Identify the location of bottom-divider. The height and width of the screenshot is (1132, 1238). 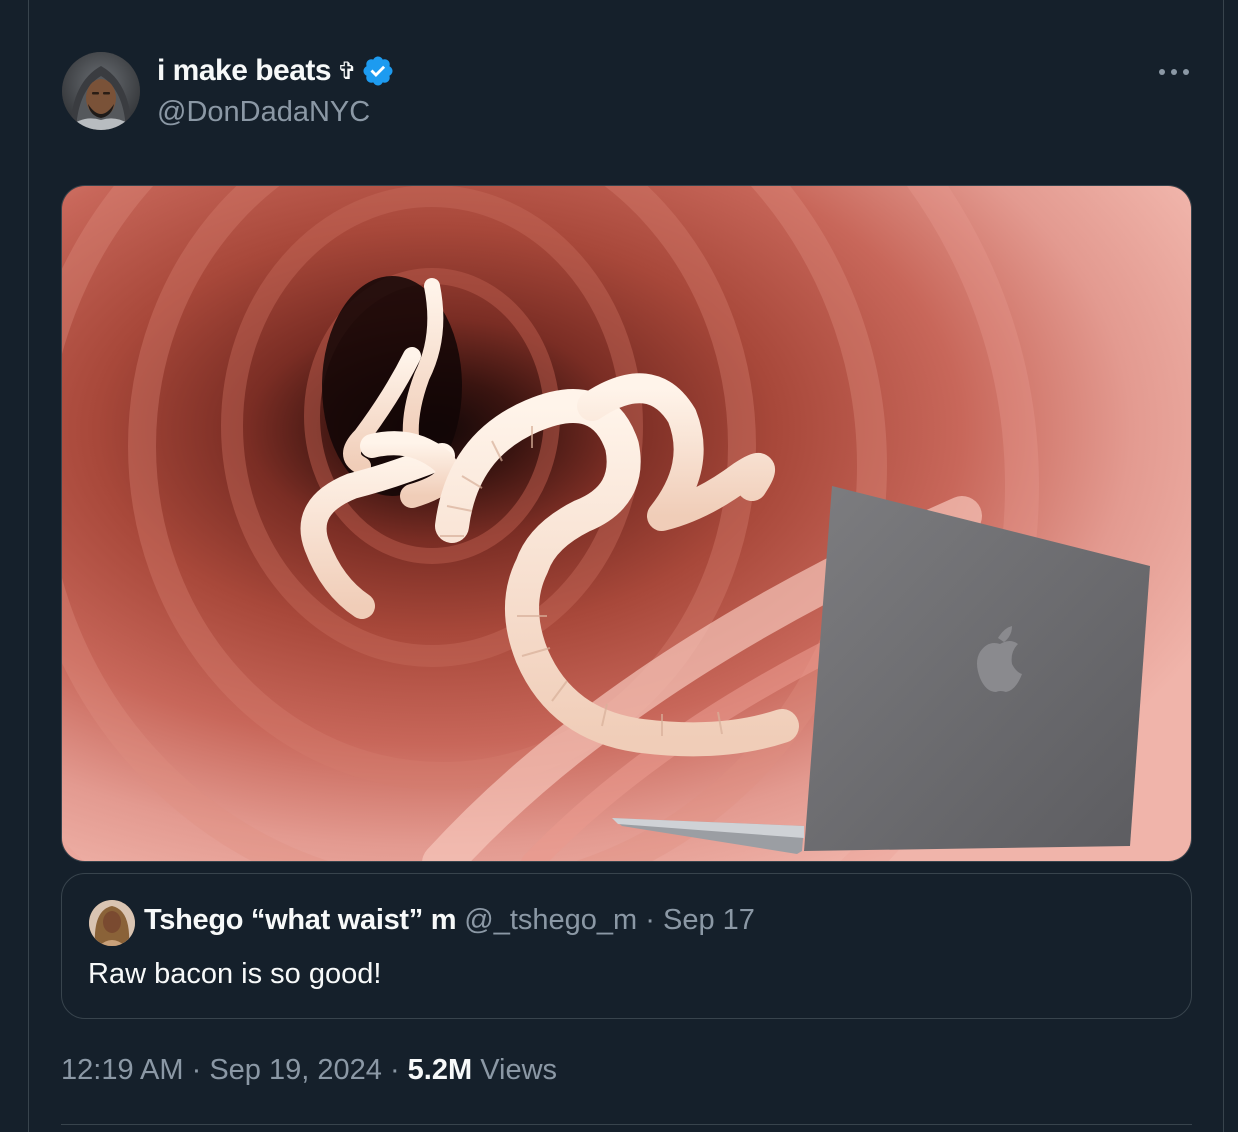
(626, 1124).